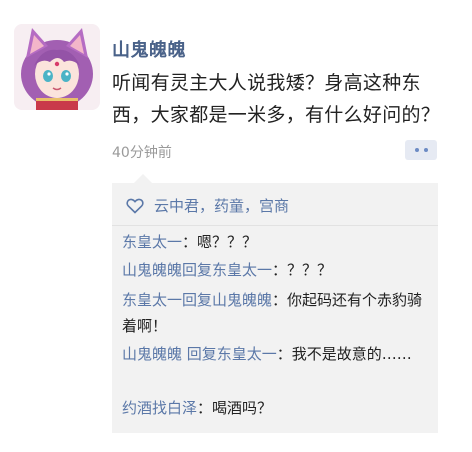  I want to click on reply-item: 山鬼魄魄回复东皇太一：？？？, so click(275, 270).